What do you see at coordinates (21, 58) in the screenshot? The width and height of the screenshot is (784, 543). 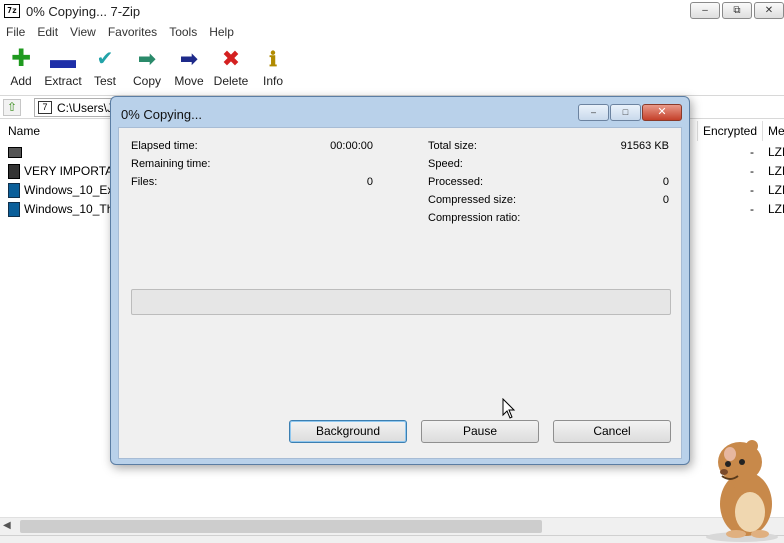 I see `plus-icon: ✚` at bounding box center [21, 58].